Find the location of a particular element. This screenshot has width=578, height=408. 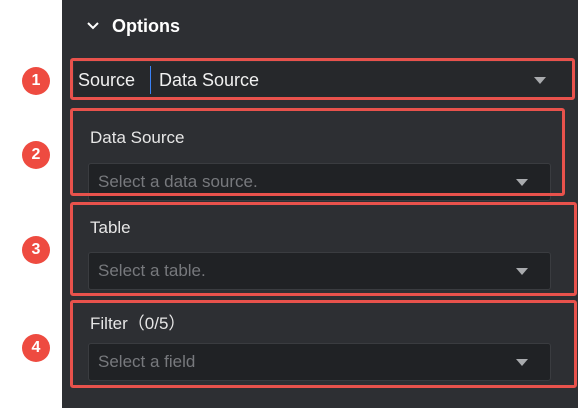

chevron-down-icon is located at coordinates (93, 26).